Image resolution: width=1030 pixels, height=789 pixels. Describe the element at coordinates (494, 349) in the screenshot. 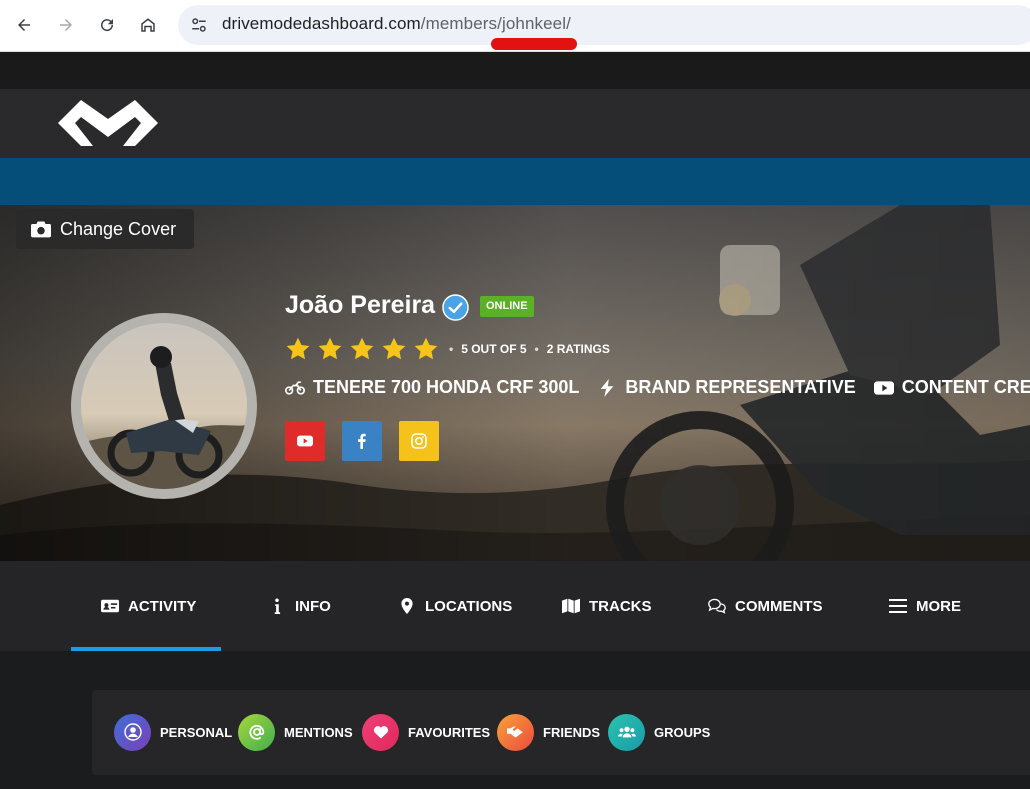

I see `rating-text: 5 OUT OF 5` at that location.